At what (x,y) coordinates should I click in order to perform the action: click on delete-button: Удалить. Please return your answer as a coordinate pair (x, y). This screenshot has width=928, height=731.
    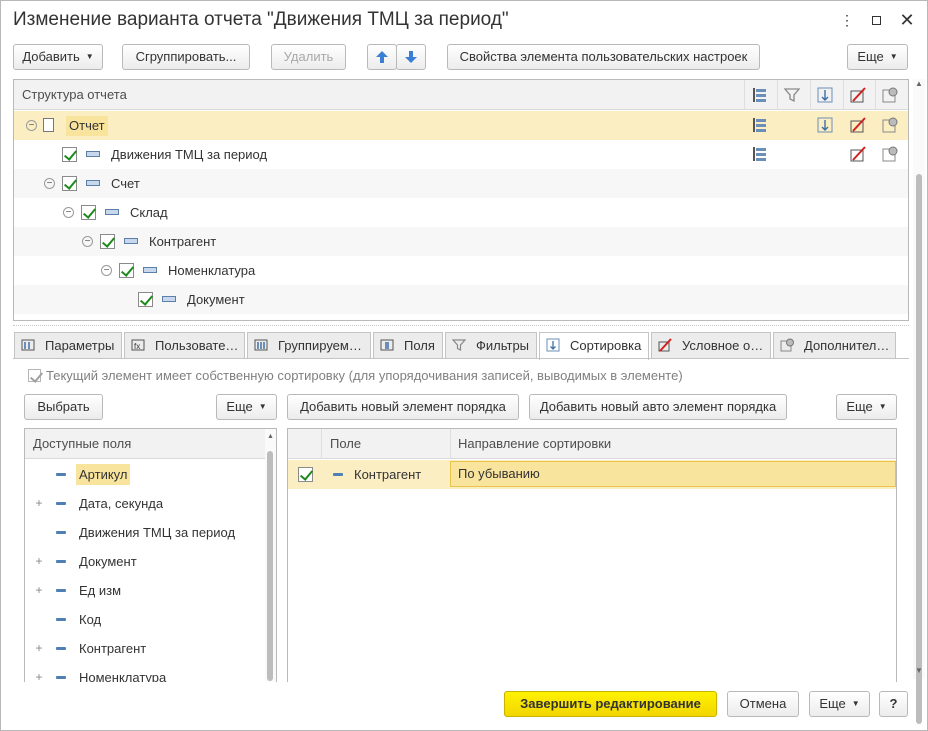
    Looking at the image, I should click on (308, 57).